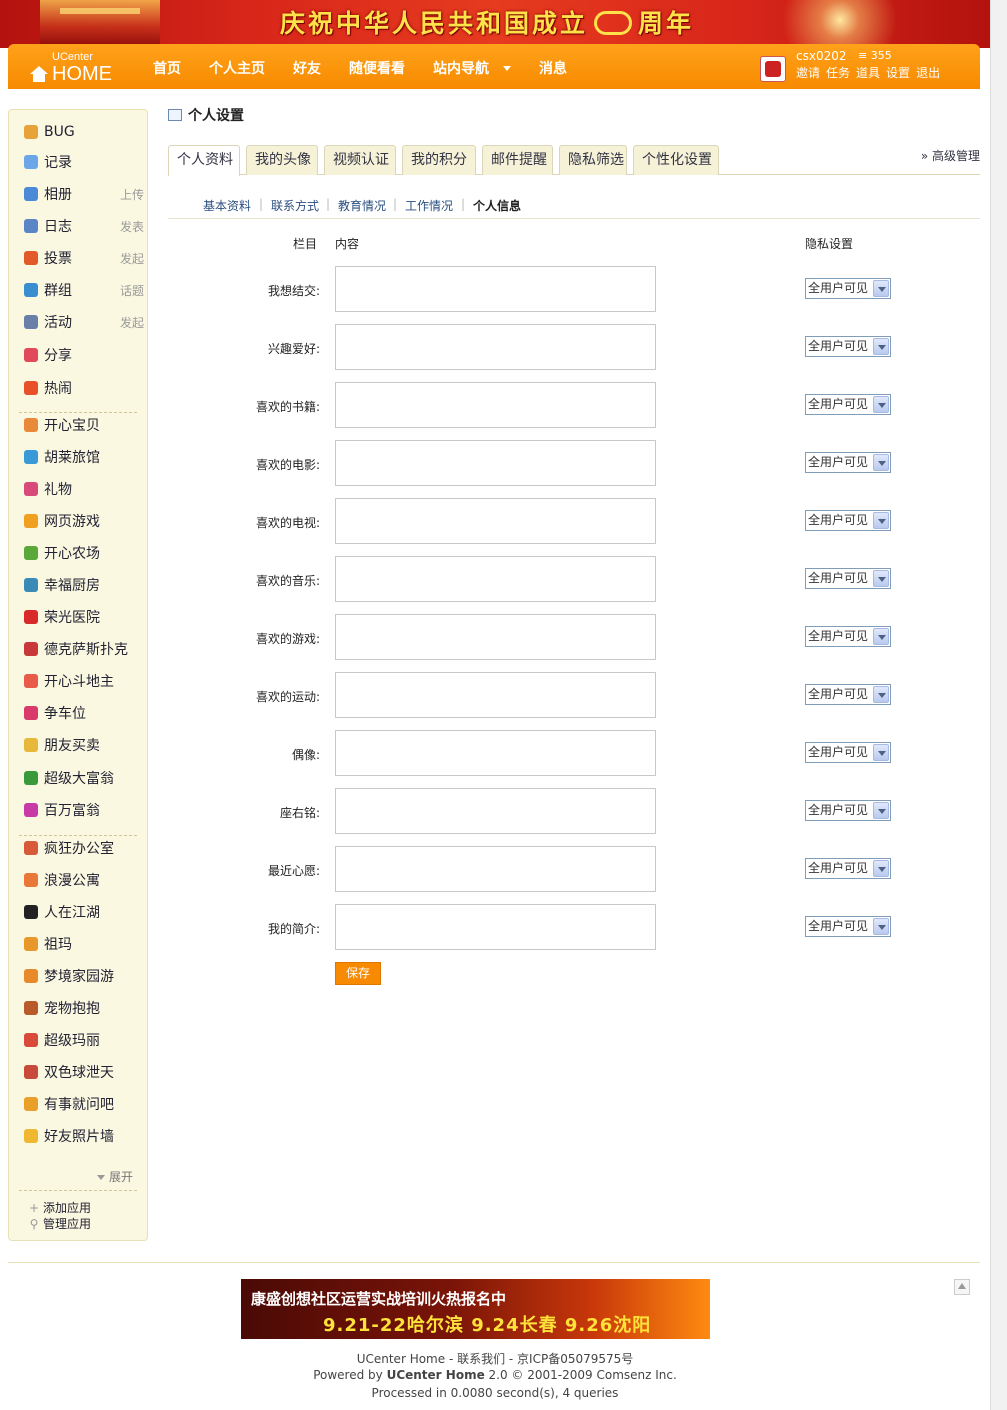 The width and height of the screenshot is (1007, 1410). Describe the element at coordinates (84, 745) in the screenshot. I see `sidebar-item-19: 朋友买卖` at that location.